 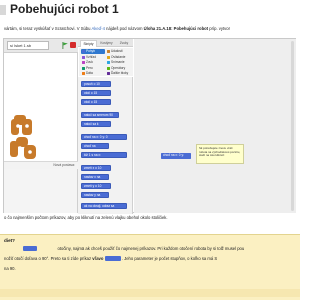 I want to click on block-point-towards: natoč sa k, so click(x=96, y=124).